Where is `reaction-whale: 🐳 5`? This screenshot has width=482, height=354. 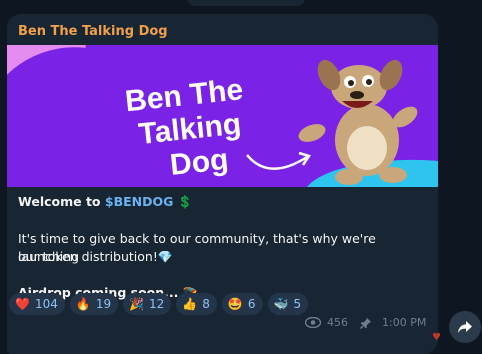 reaction-whale: 🐳 5 is located at coordinates (288, 304).